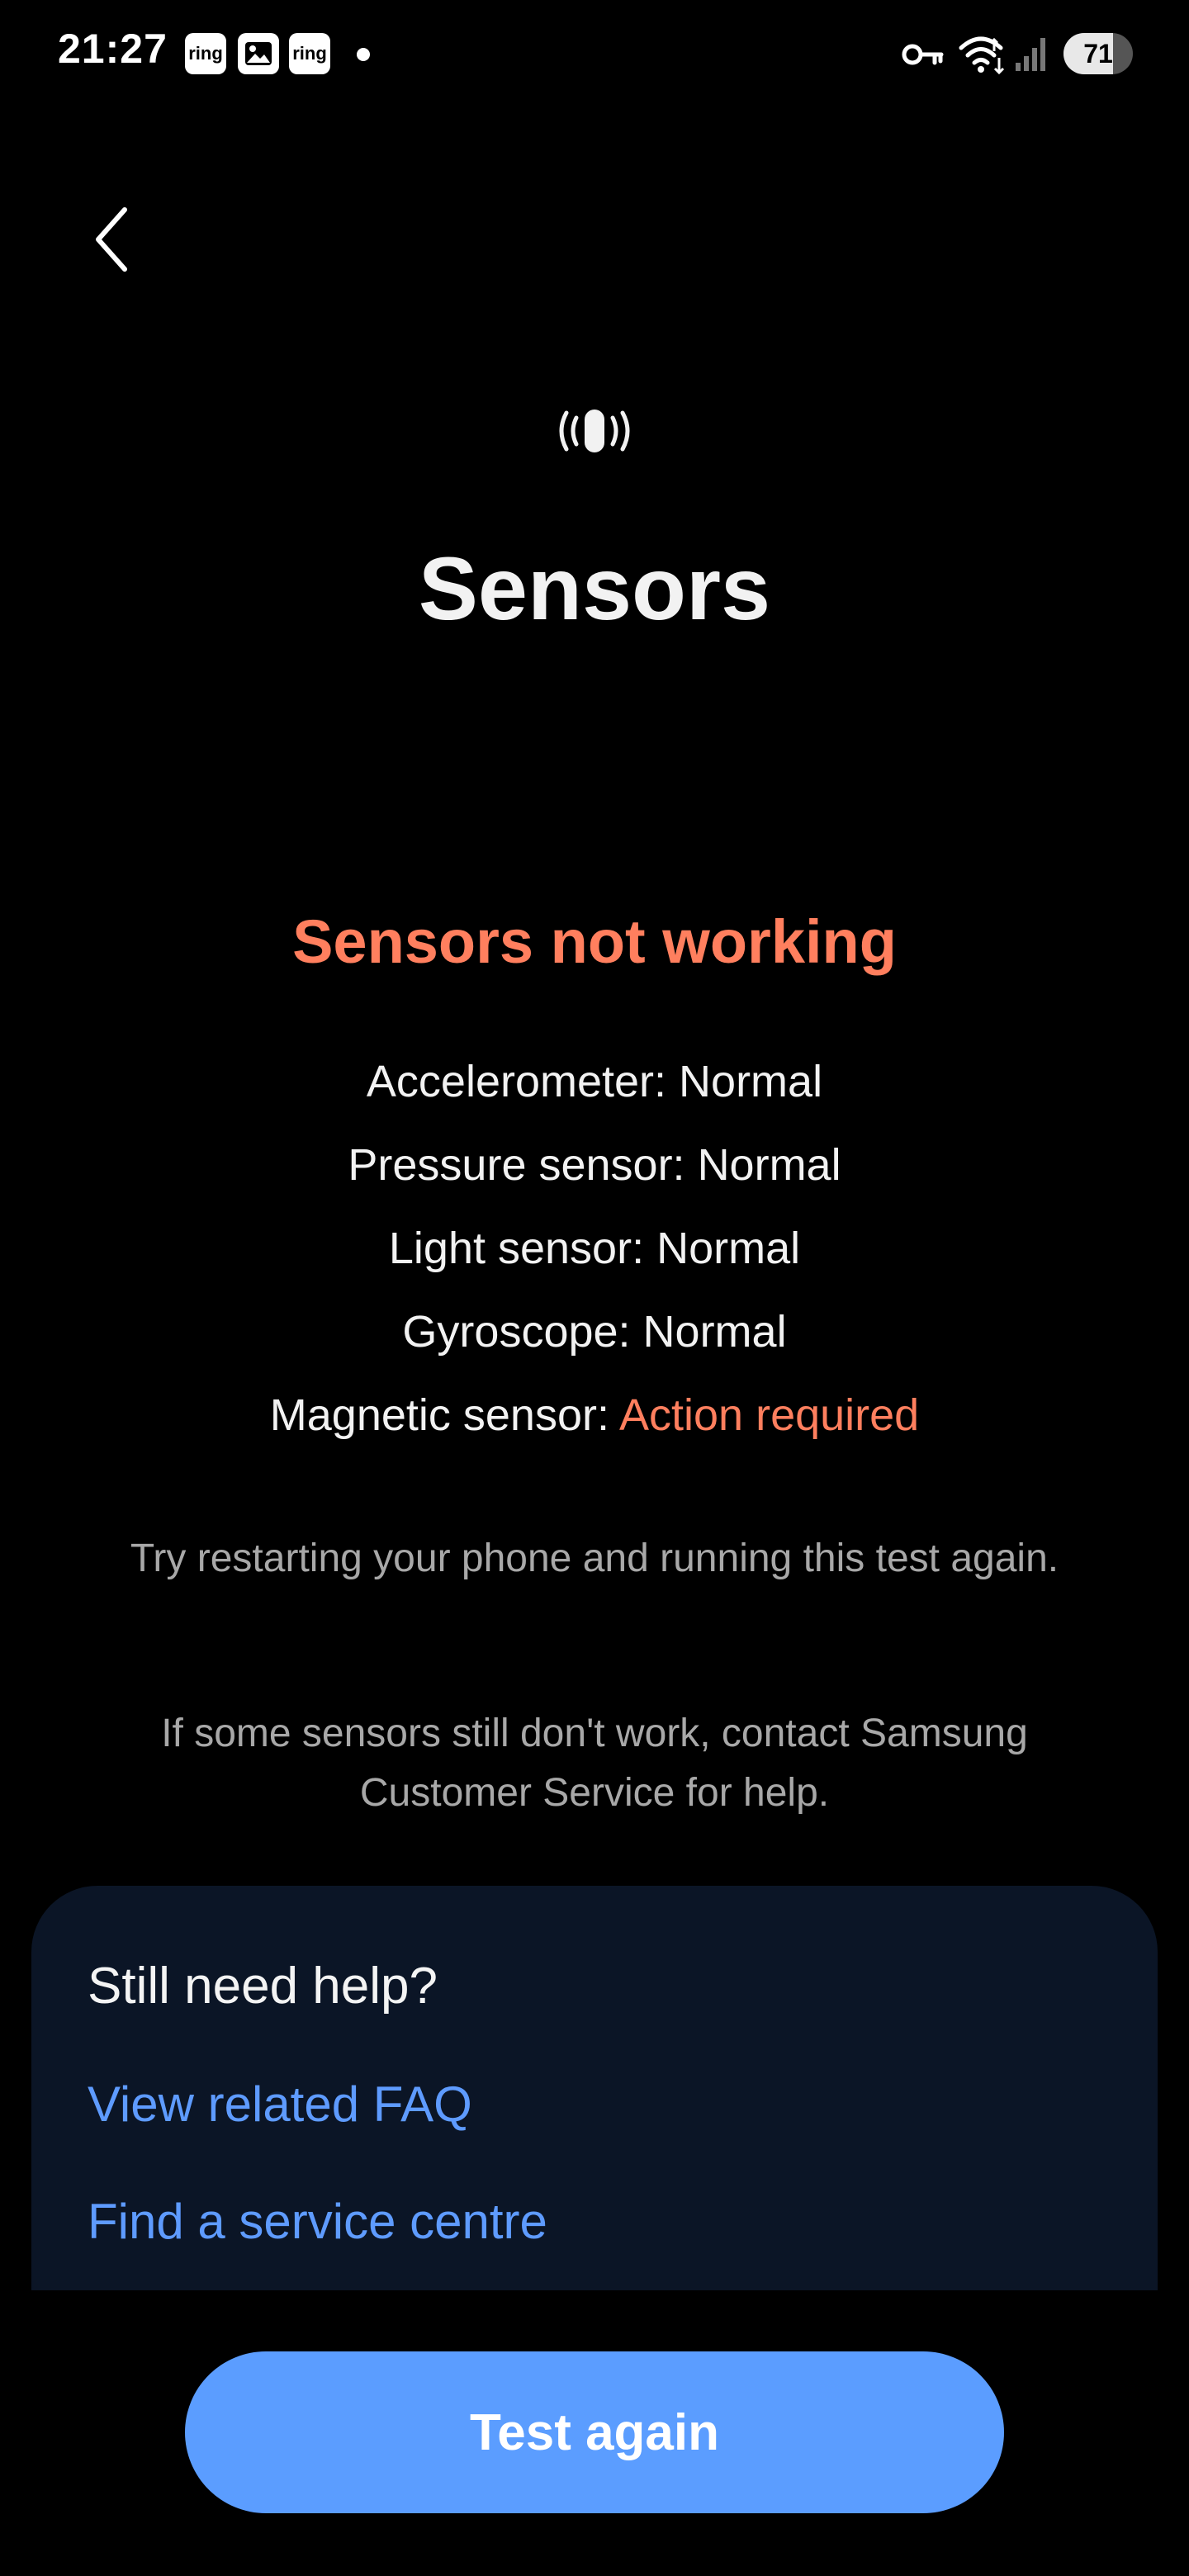 The width and height of the screenshot is (1189, 2576). I want to click on battery-level: 71, so click(1098, 54).